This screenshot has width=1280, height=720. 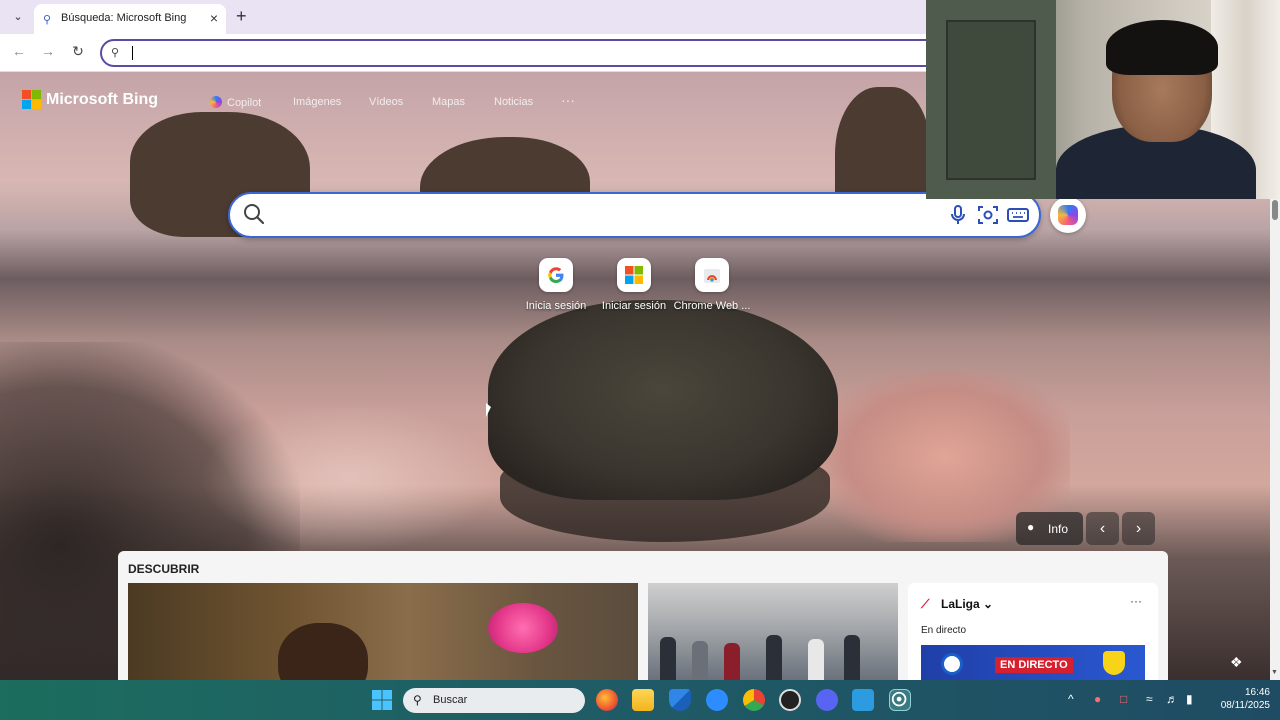 What do you see at coordinates (214, 18) in the screenshot?
I see `close-icon: ×` at bounding box center [214, 18].